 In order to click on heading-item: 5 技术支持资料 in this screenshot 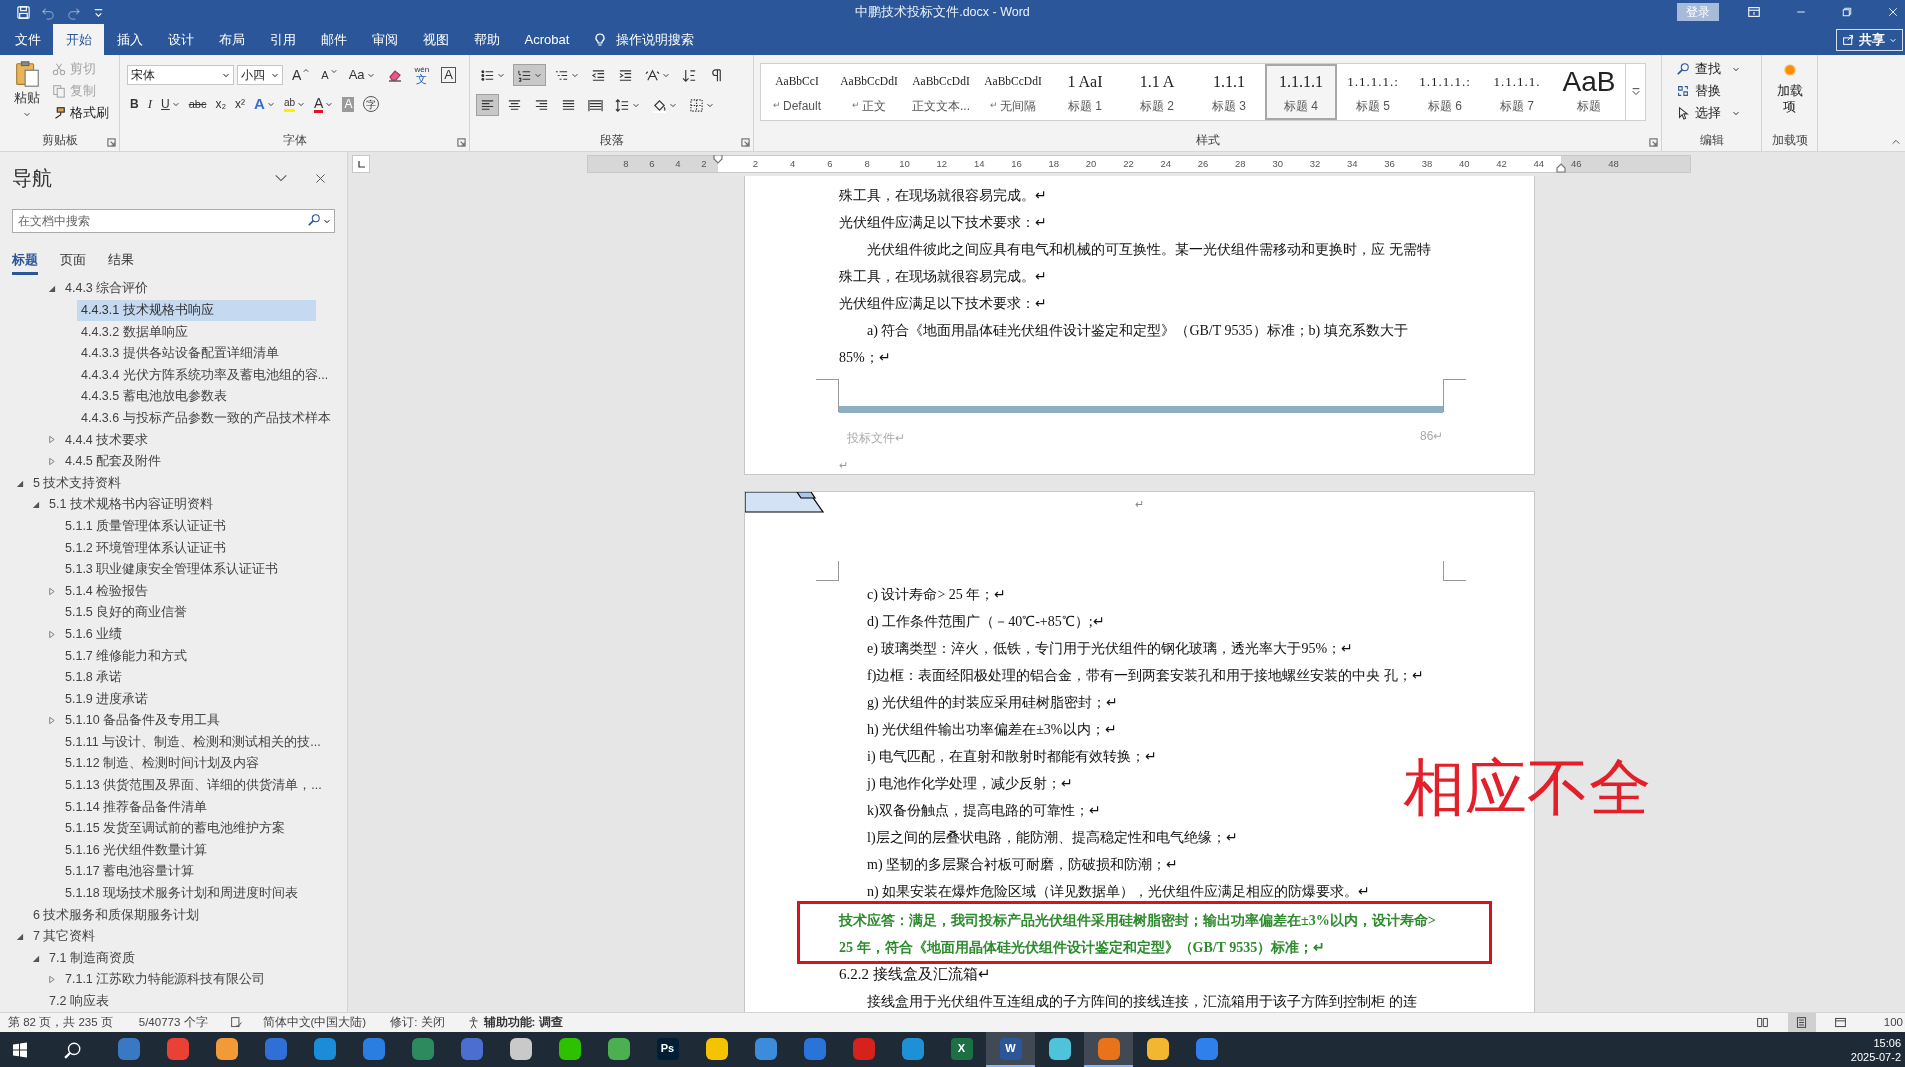, I will do `click(172, 483)`.